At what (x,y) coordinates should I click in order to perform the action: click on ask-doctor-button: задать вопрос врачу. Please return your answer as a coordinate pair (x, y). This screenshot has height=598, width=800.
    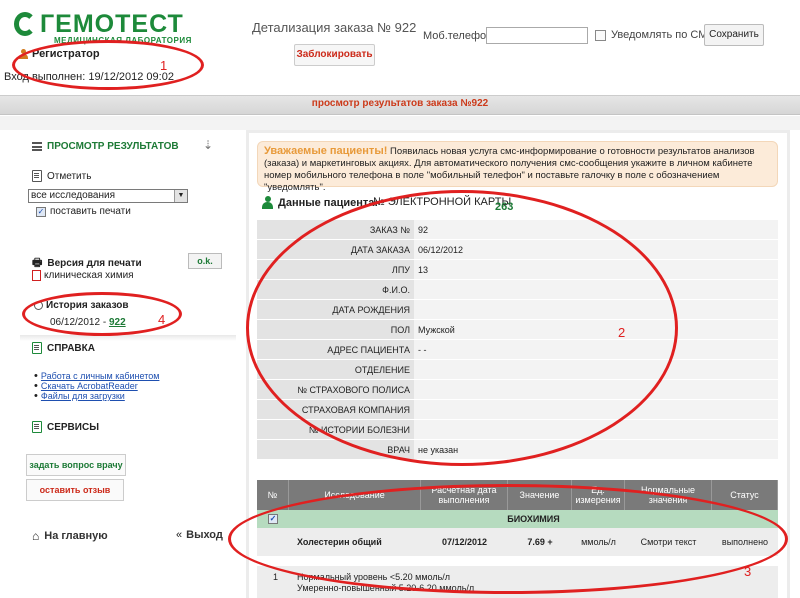
    Looking at the image, I should click on (76, 465).